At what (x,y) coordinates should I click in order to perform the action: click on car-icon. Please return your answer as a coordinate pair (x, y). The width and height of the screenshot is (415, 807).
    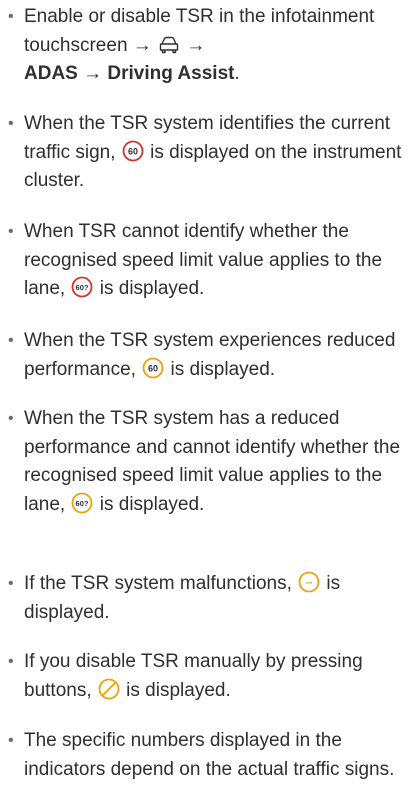
    Looking at the image, I should click on (169, 45).